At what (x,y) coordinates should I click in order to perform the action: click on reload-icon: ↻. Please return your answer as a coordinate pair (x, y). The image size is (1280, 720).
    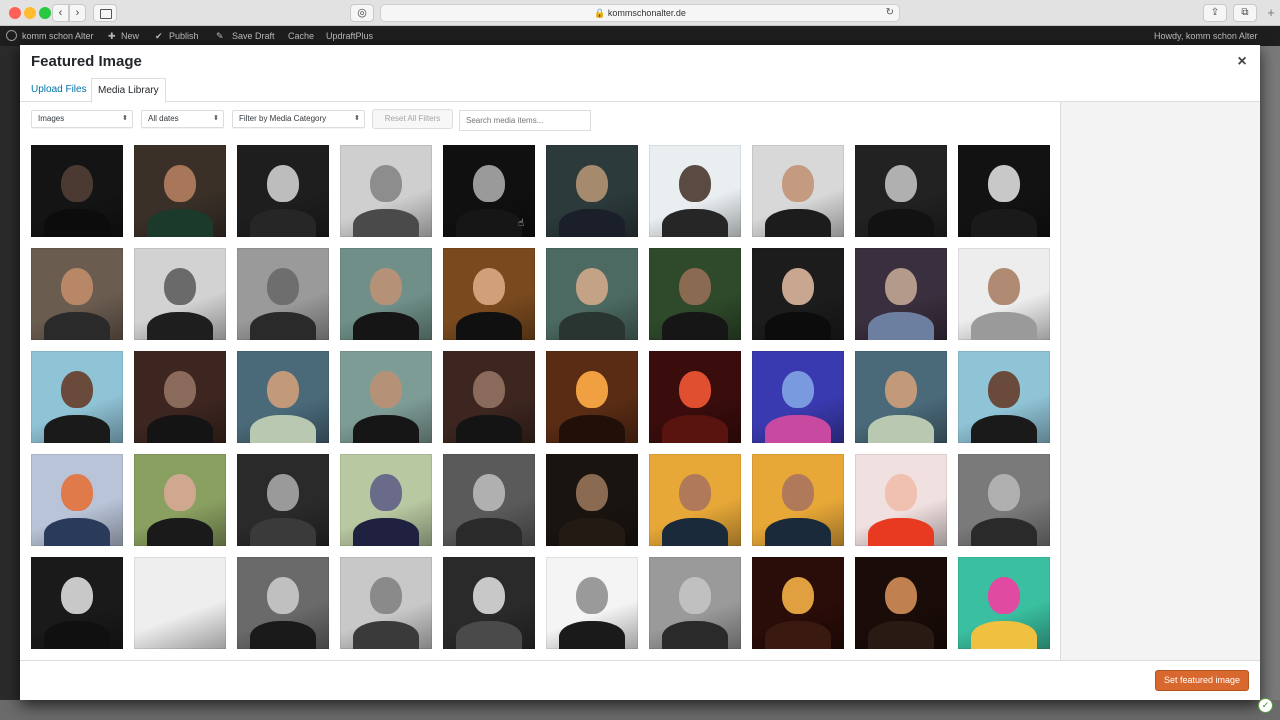
    Looking at the image, I should click on (890, 13).